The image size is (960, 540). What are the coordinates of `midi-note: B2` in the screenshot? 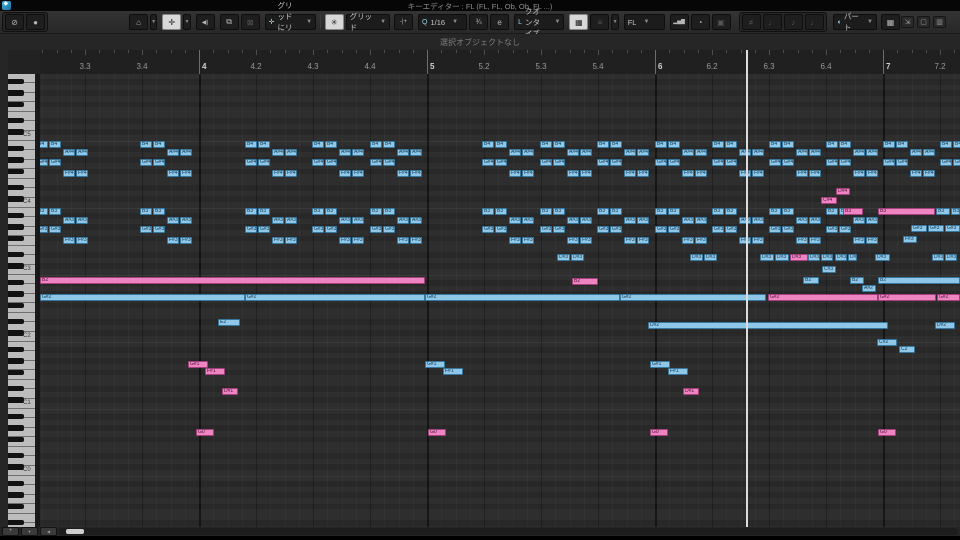 It's located at (811, 280).